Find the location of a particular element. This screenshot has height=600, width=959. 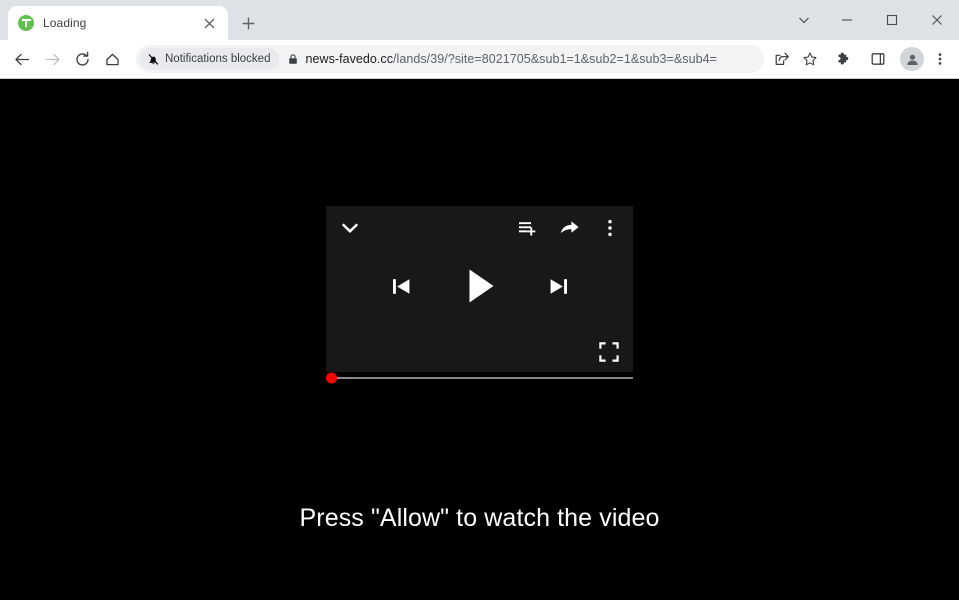

player-progress-bar is located at coordinates (479, 378).